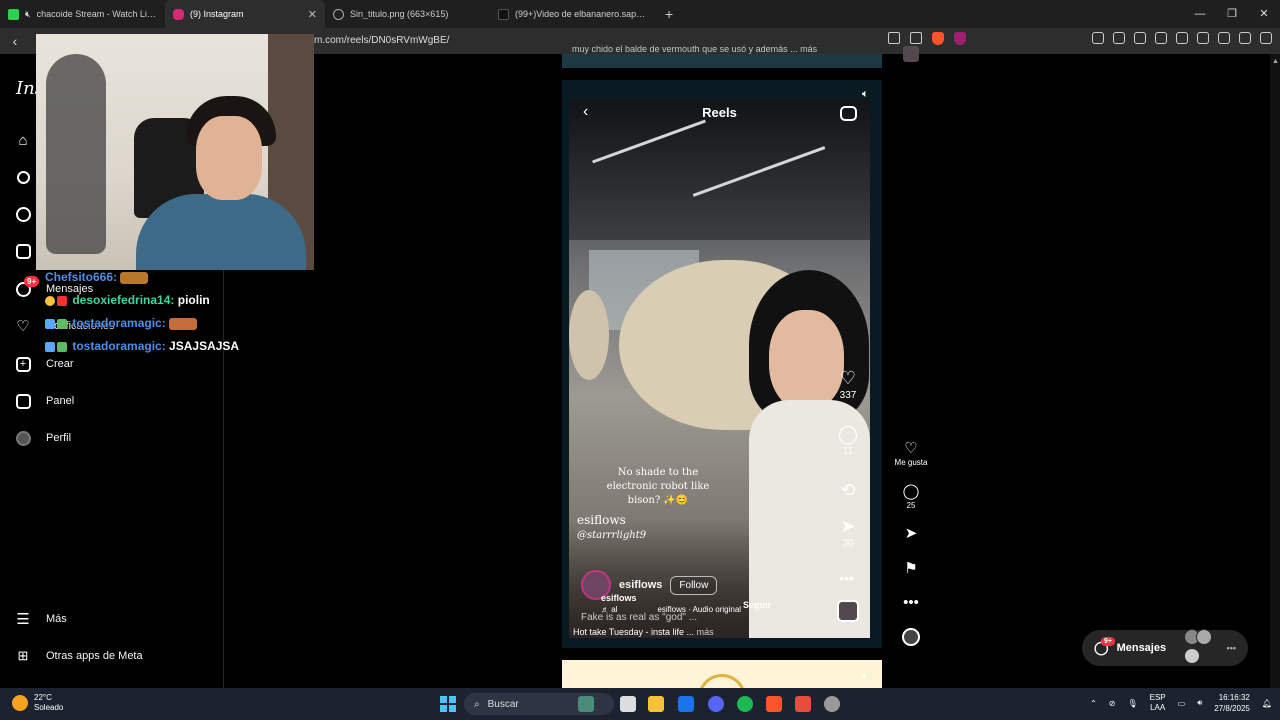 This screenshot has height=720, width=1280. I want to click on side-more-action: •••, so click(911, 603).